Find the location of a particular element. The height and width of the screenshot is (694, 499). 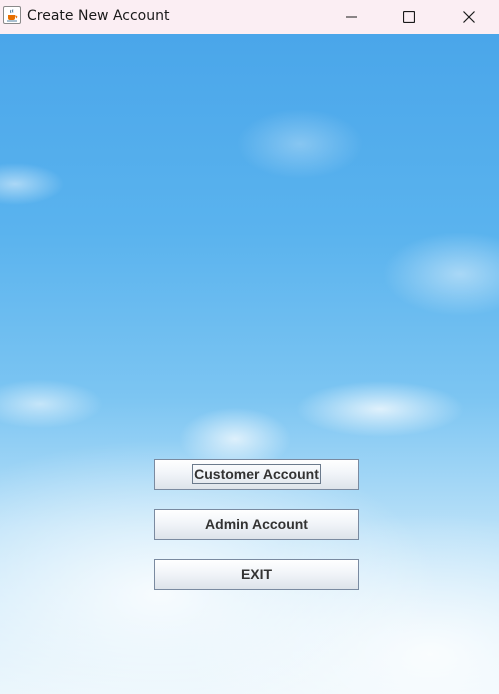

customer-account-button: Customer Account is located at coordinates (256, 474).